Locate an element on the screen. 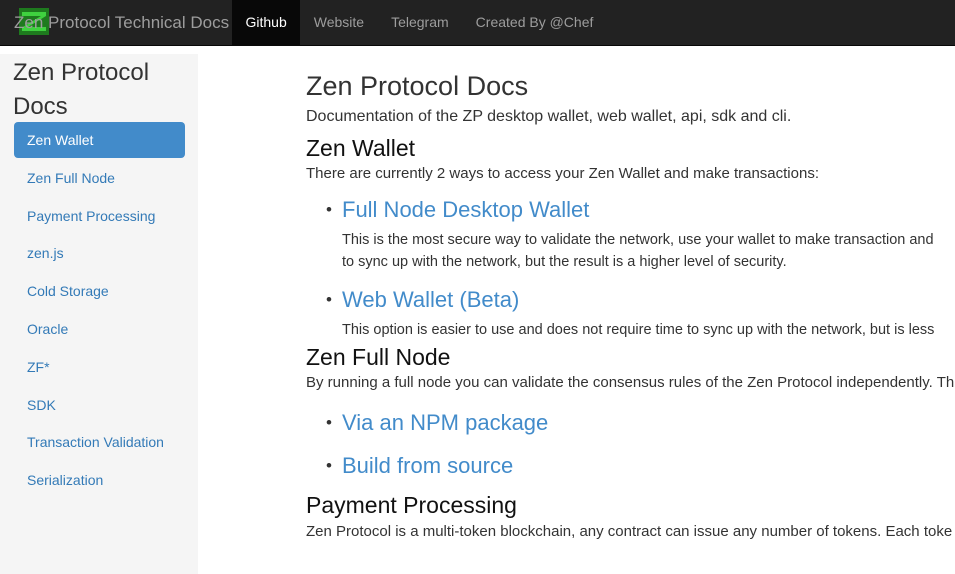 Image resolution: width=955 pixels, height=574 pixels. list-item: Via an NPM package is located at coordinates (639, 423).